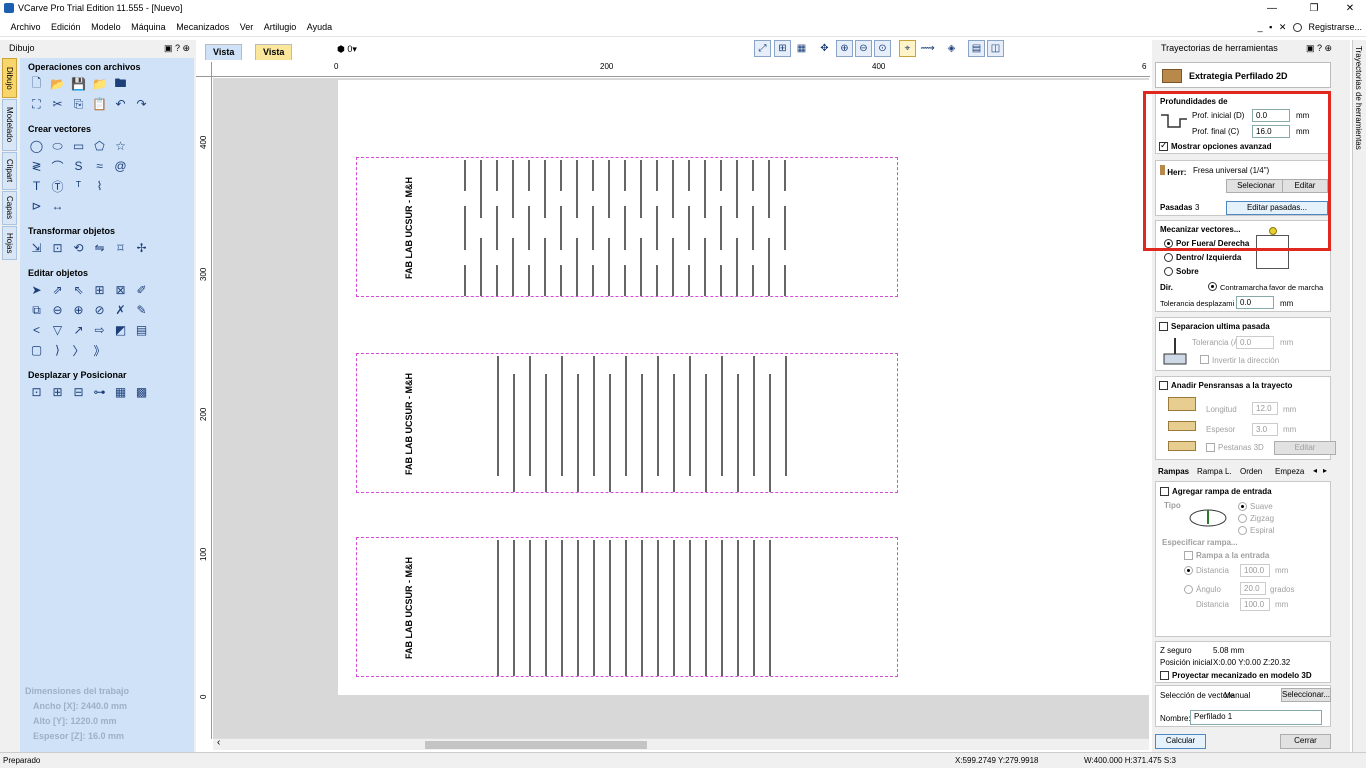  What do you see at coordinates (99, 330) in the screenshot?
I see `arrow-icon: ⇨` at bounding box center [99, 330].